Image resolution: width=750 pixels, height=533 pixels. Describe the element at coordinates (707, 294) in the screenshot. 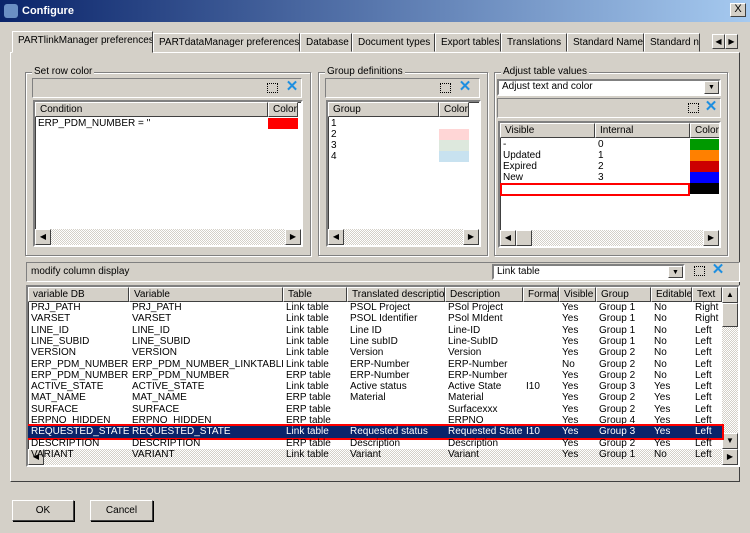

I see `column-header-text: Text` at that location.